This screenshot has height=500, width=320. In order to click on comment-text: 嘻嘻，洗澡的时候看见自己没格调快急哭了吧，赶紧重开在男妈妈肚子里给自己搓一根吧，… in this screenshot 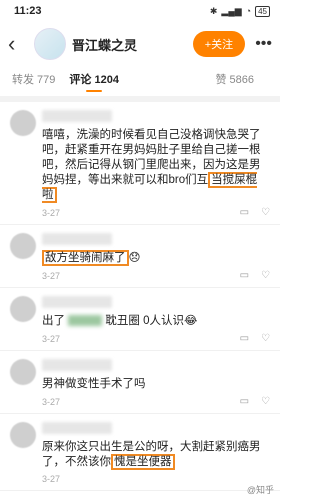, I will do `click(156, 165)`.